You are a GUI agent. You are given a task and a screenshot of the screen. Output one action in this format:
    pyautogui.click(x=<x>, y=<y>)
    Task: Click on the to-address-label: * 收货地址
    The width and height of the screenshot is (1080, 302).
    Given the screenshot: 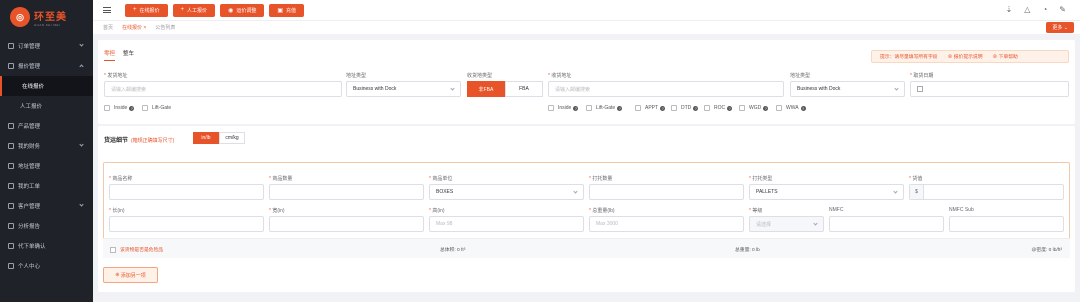 What is the action you would take?
    pyautogui.click(x=560, y=76)
    